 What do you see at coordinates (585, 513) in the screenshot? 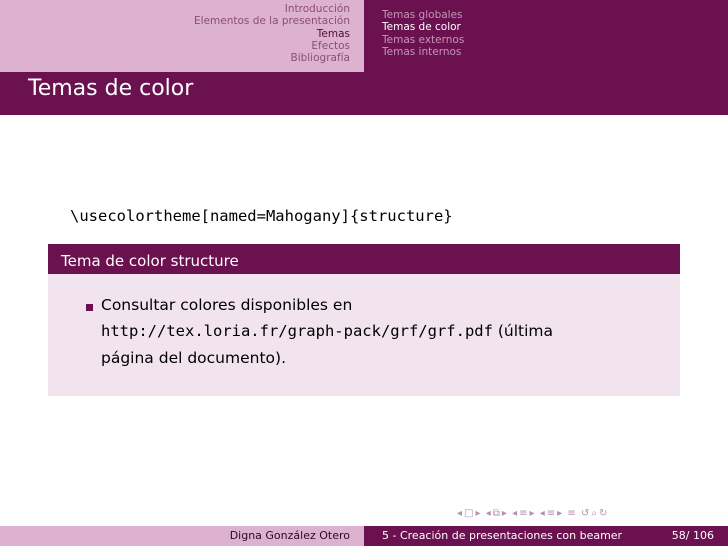
I see `nav-back-icon: ↺` at bounding box center [585, 513].